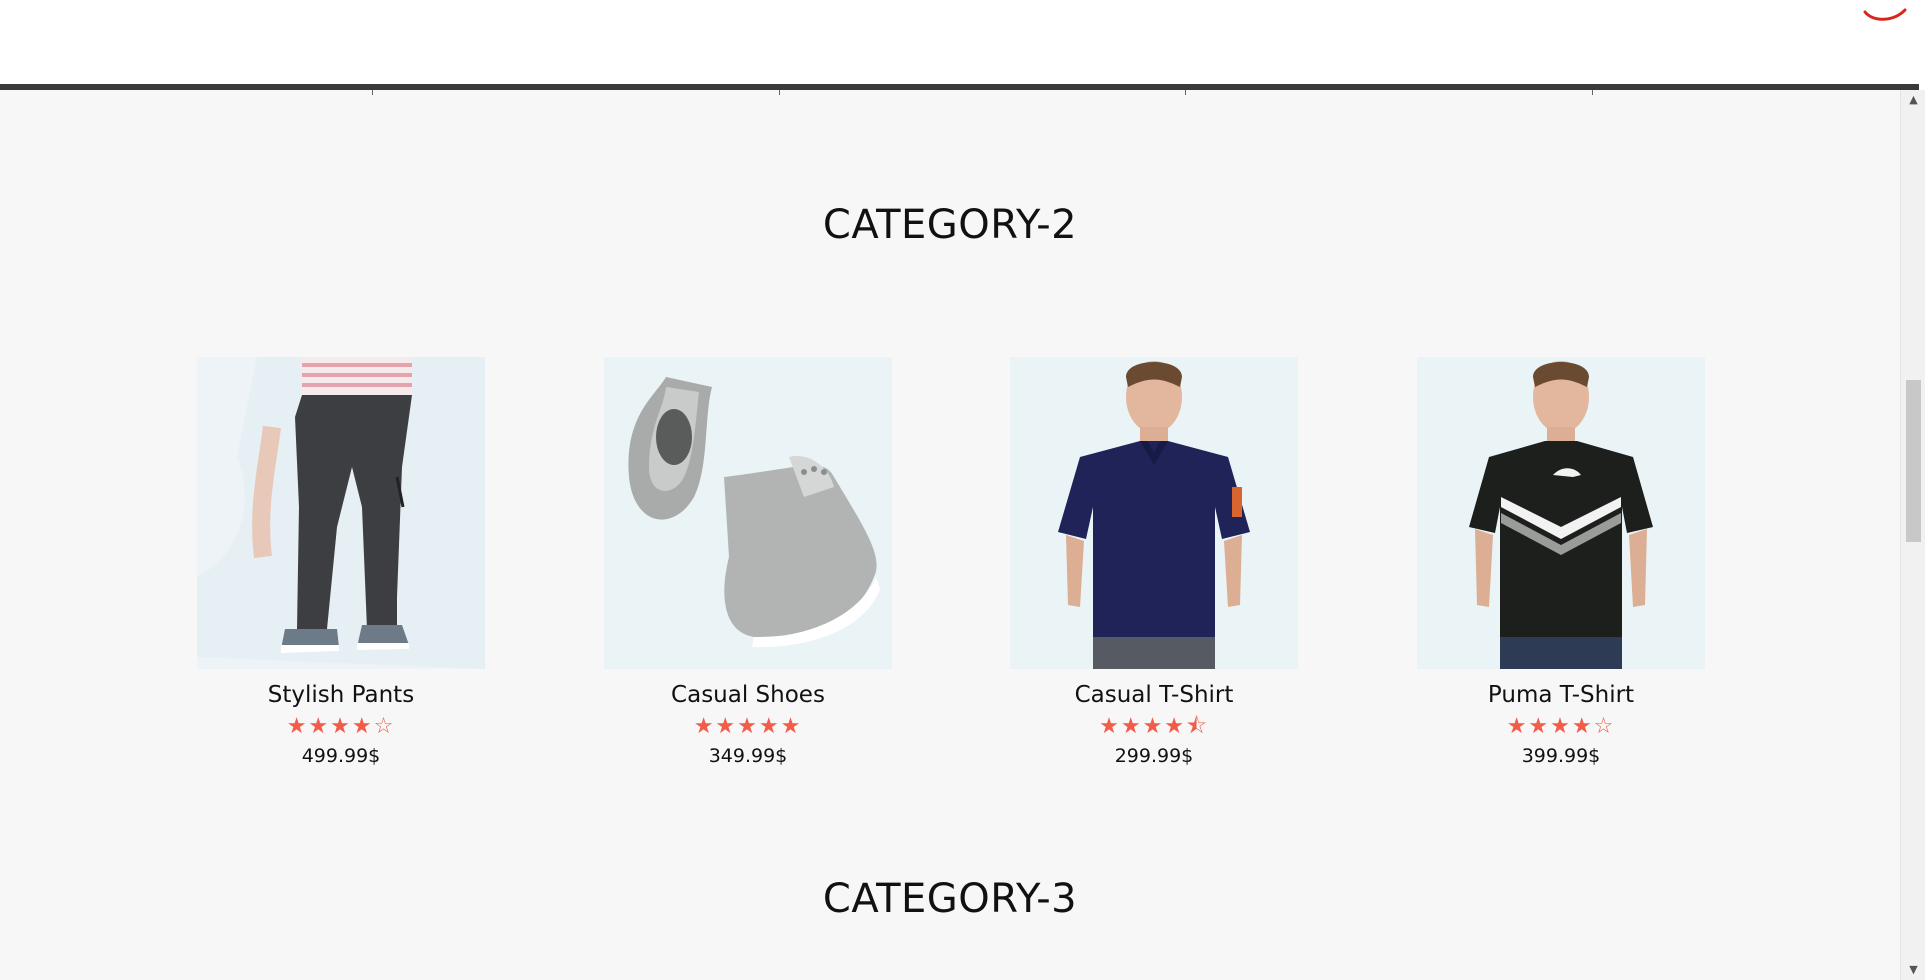 The height and width of the screenshot is (980, 1925). What do you see at coordinates (950, 225) in the screenshot?
I see `section-title-category-2: CATEGORY-2` at bounding box center [950, 225].